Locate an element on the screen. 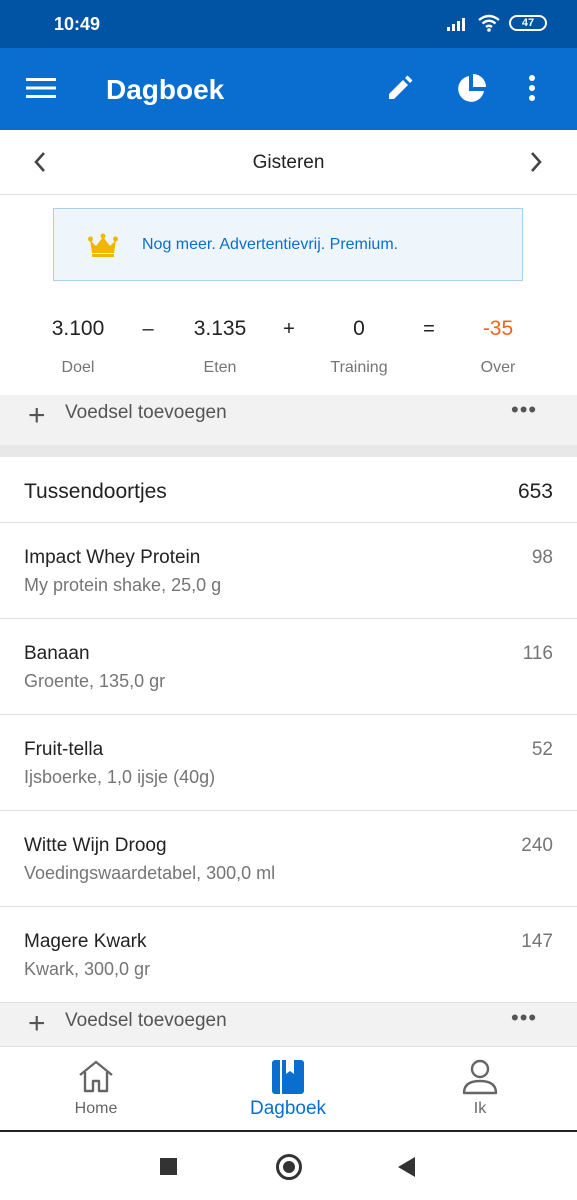 This screenshot has width=577, height=1200. food-calories: 116 is located at coordinates (537, 653).